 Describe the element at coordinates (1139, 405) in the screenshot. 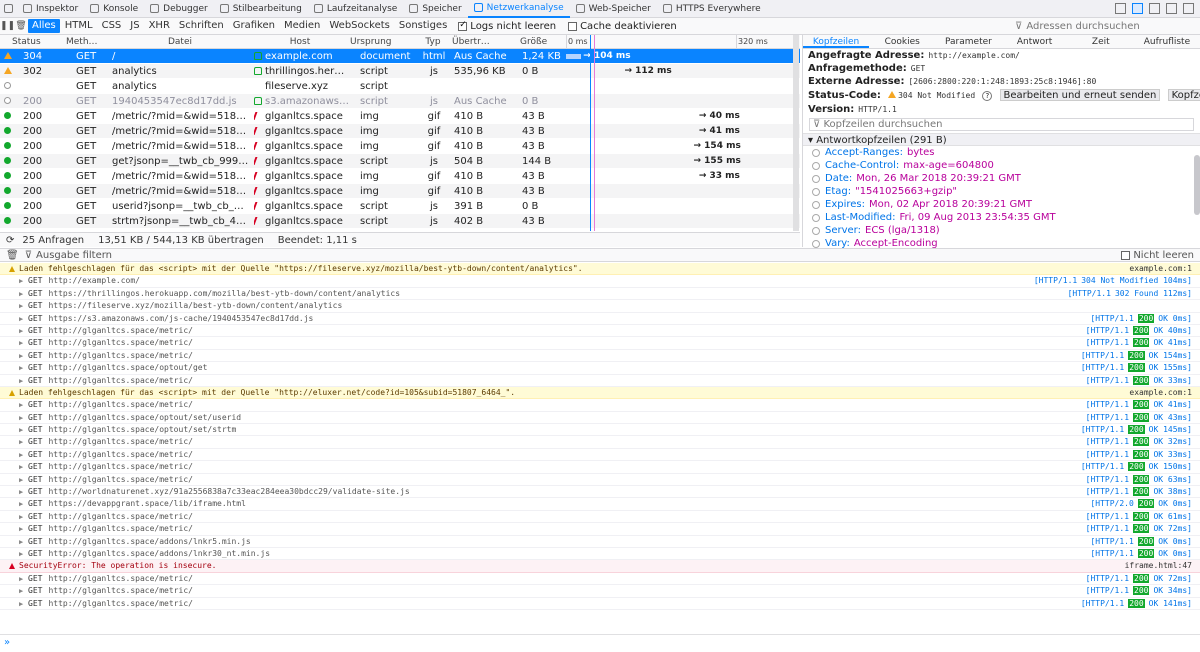

I see `response-summary: [HTTP/1.1 200 OK 41ms]` at that location.